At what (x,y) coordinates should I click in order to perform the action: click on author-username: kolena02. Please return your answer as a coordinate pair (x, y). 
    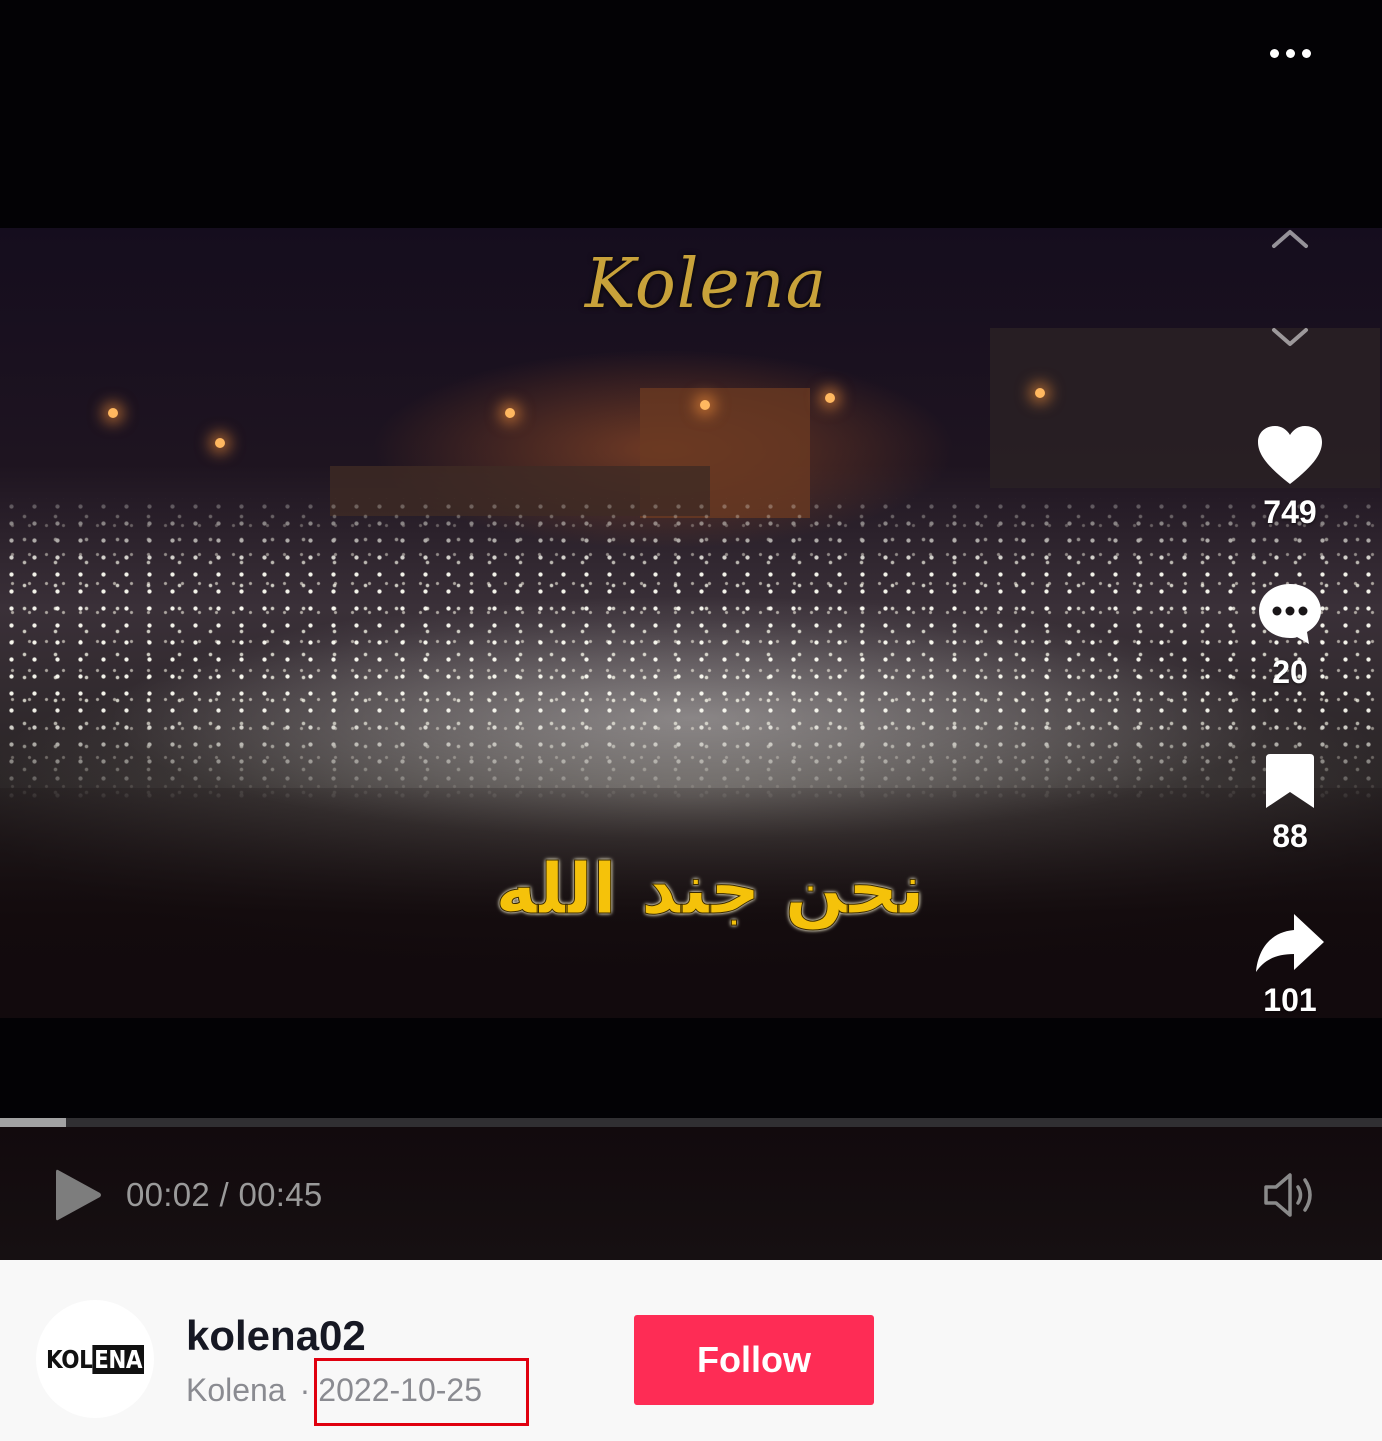
    Looking at the image, I should click on (276, 1336).